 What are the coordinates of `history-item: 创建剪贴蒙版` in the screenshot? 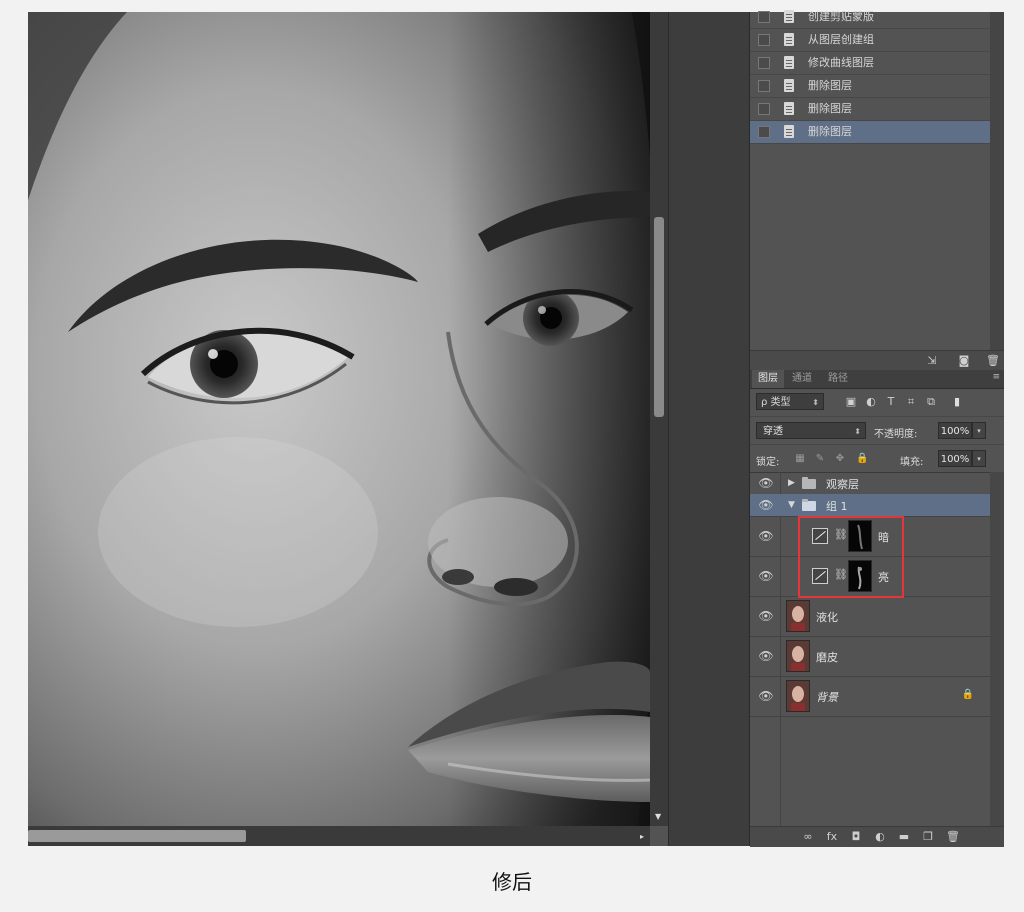 It's located at (870, 17).